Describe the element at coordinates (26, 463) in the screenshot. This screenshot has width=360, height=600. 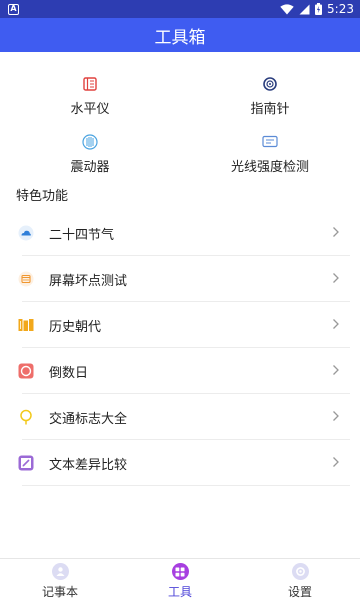
I see `text-diff-icon` at that location.